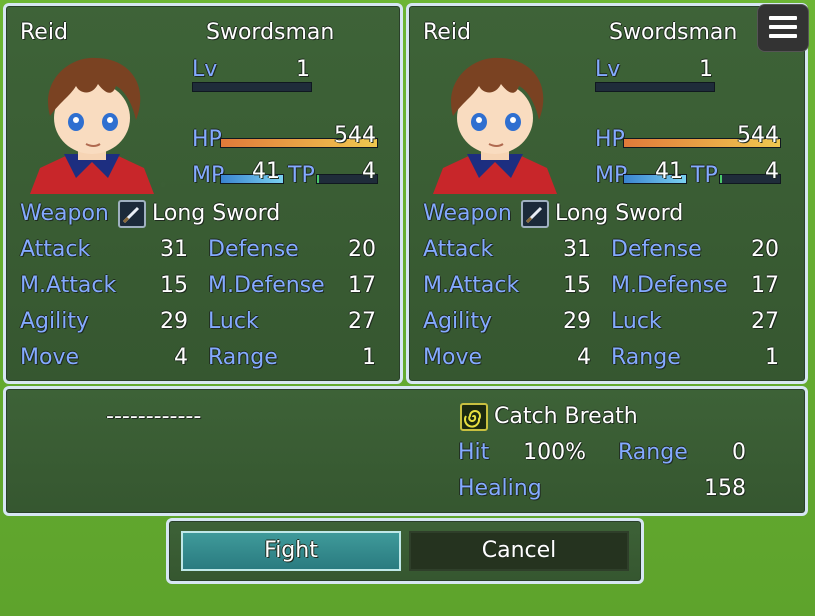 This screenshot has width=815, height=616. I want to click on actor-class: Swordsman, so click(270, 32).